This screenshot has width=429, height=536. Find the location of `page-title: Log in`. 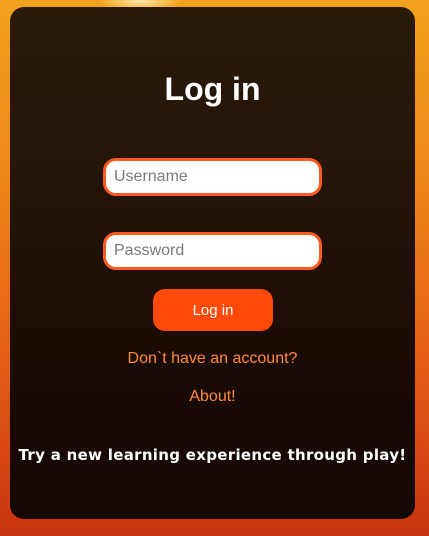

page-title: Log in is located at coordinates (212, 89).